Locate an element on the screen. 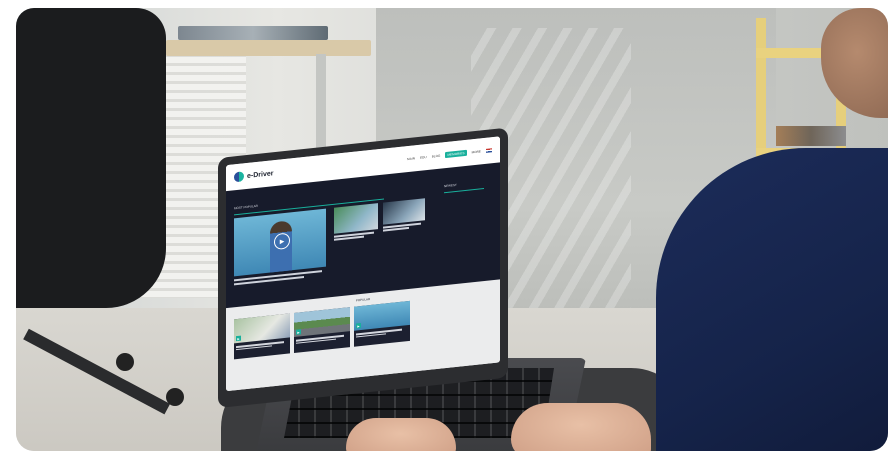  left-hand is located at coordinates (401, 434).